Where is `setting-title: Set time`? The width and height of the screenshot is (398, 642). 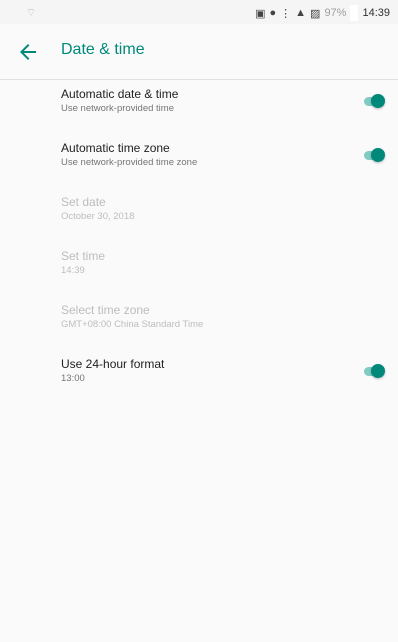 setting-title: Set time is located at coordinates (83, 256).